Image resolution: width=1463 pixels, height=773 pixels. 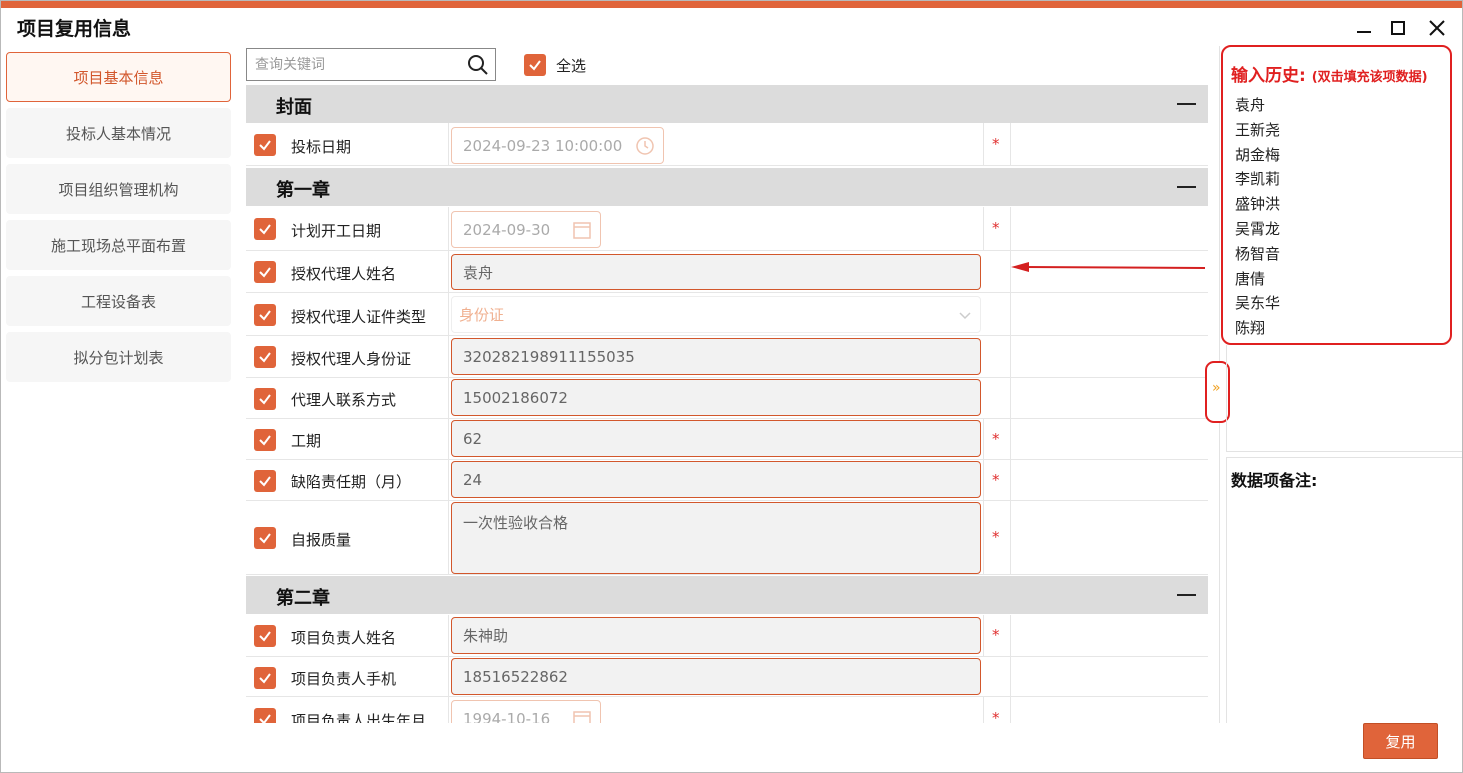 What do you see at coordinates (549, 356) in the screenshot?
I see `field-value: 320282198911155035` at bounding box center [549, 356].